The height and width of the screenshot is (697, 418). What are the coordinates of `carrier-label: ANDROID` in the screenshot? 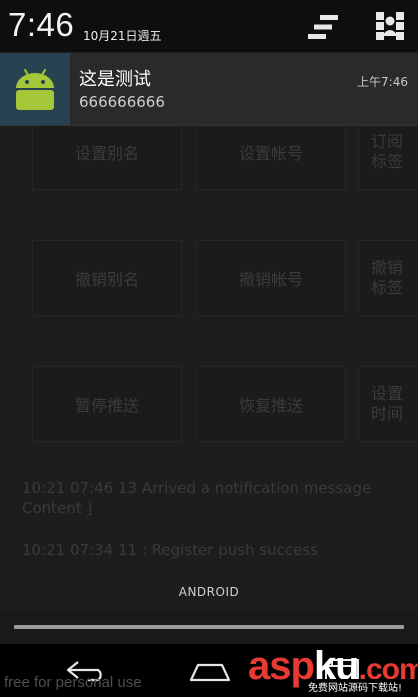 It's located at (209, 592).